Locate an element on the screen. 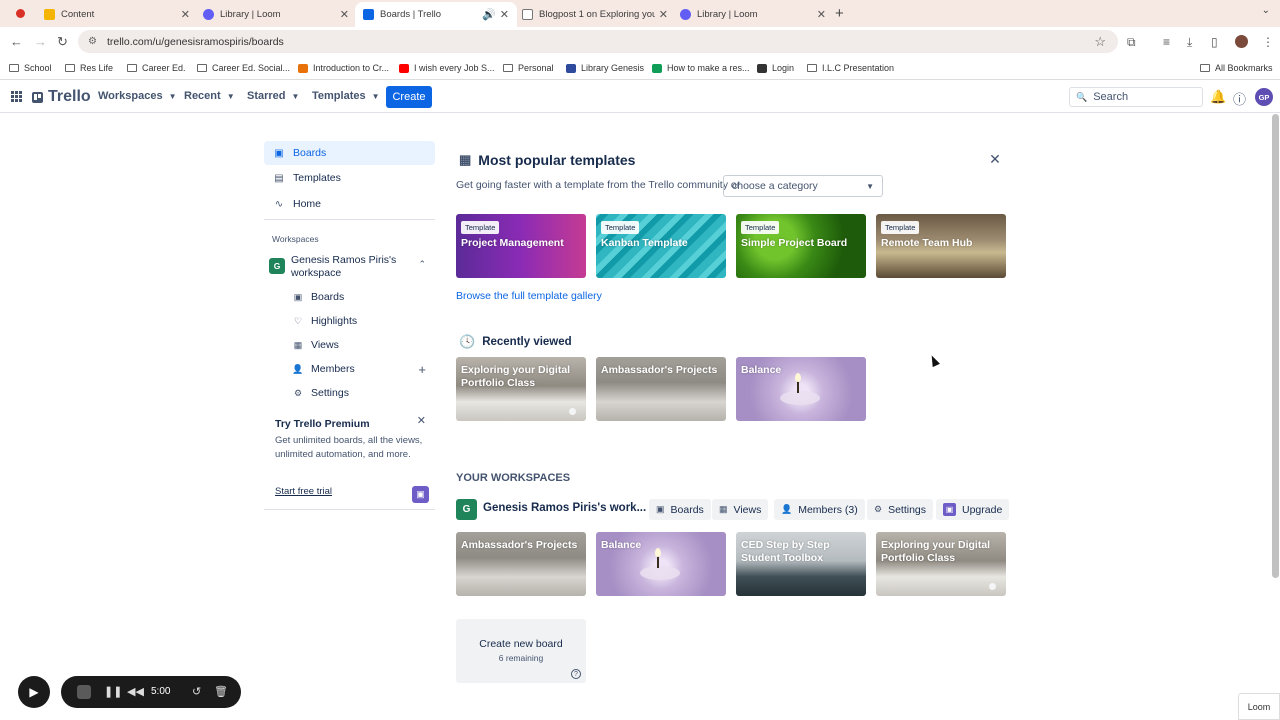 The height and width of the screenshot is (720, 1280). help-icon: ⓘ is located at coordinates (1239, 98).